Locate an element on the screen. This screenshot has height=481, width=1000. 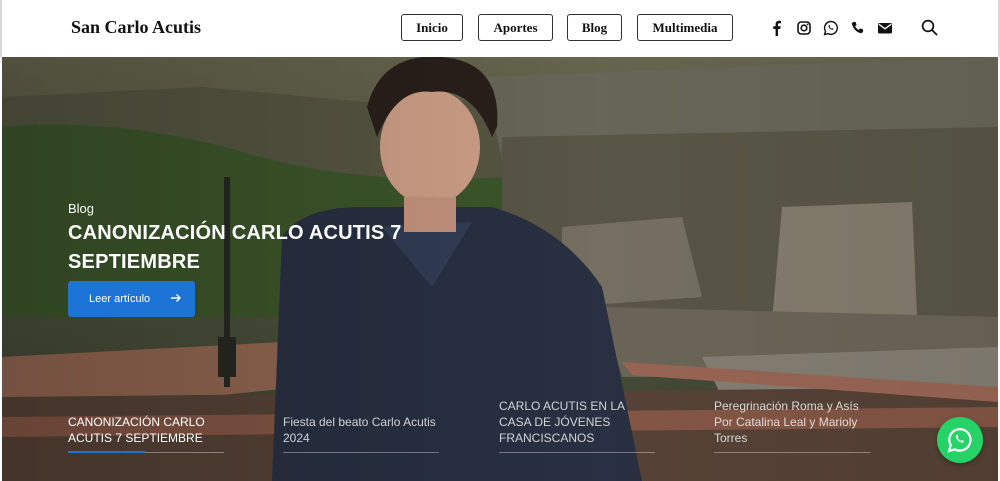
slider-tab-label: Fiesta del beato Carlo Acutis 2024 is located at coordinates (359, 430).